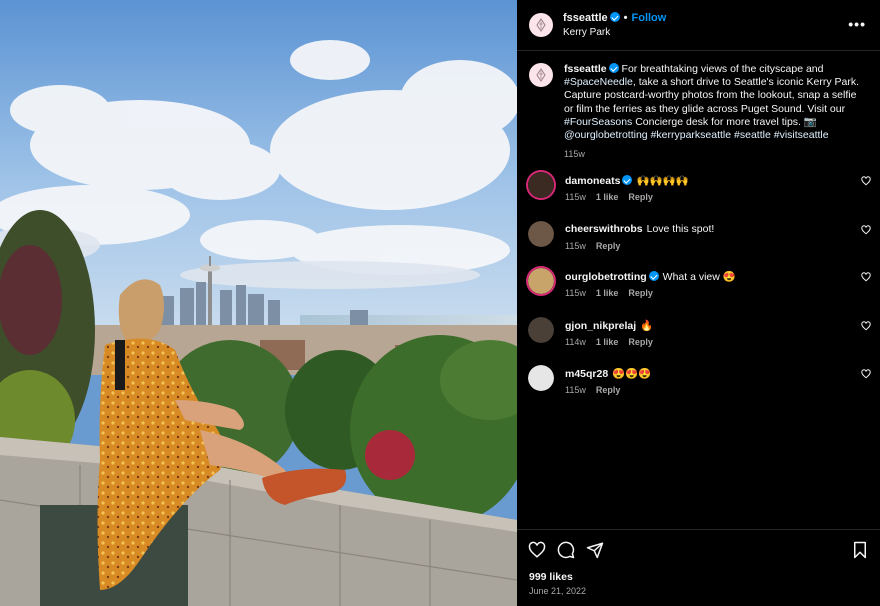  Describe the element at coordinates (598, 122) in the screenshot. I see `caption-hashtag-link: #FourSeasons` at that location.